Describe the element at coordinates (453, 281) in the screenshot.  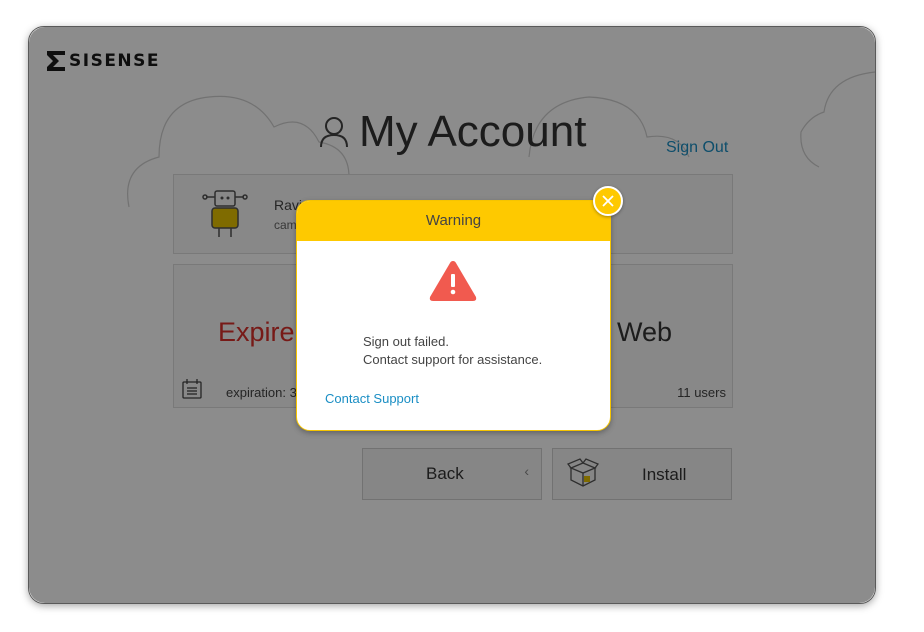
I see `warning-icon` at that location.